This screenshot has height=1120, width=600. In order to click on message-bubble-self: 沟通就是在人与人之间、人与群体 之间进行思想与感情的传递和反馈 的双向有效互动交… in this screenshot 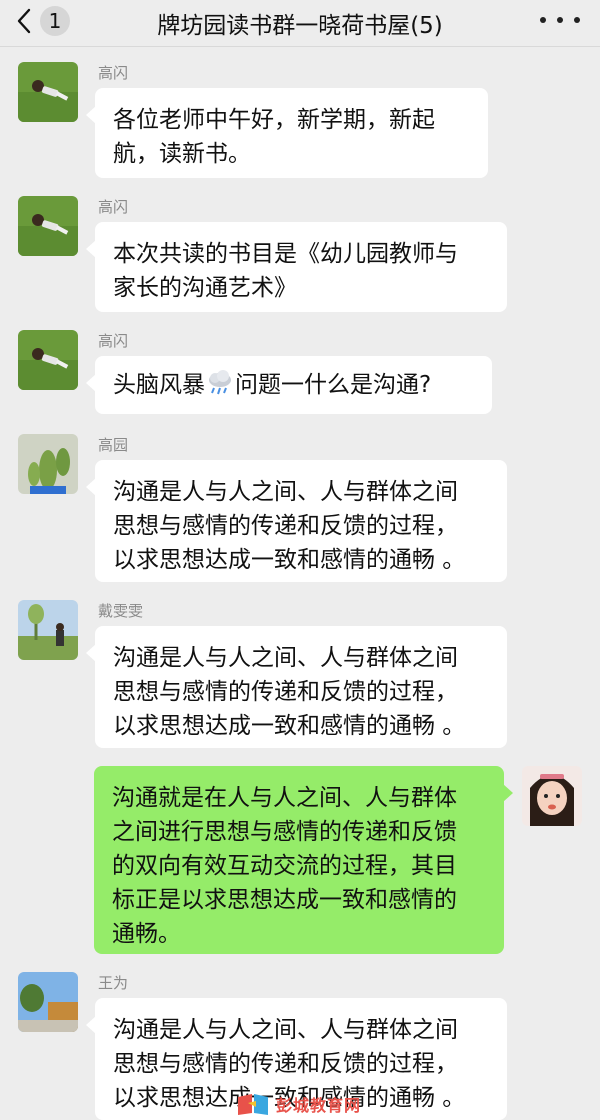, I will do `click(303, 860)`.